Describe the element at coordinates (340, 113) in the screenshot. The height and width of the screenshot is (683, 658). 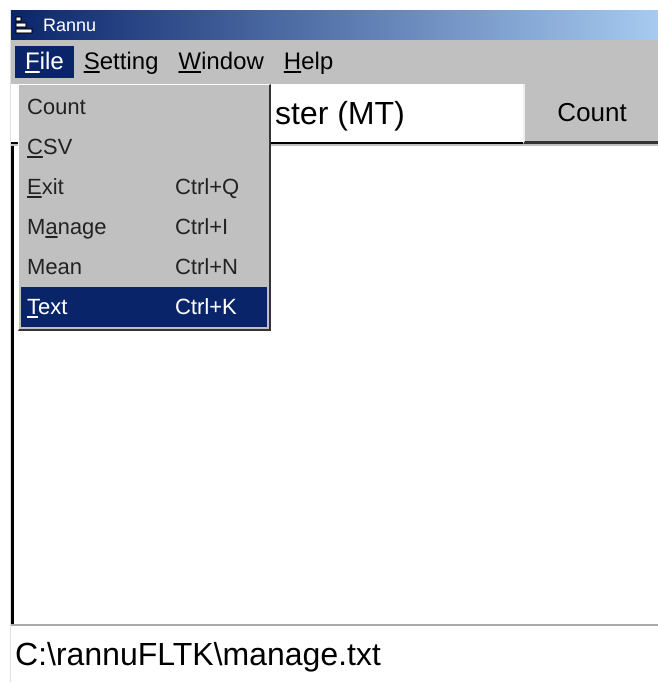
I see `header-text: ster (MT)` at that location.